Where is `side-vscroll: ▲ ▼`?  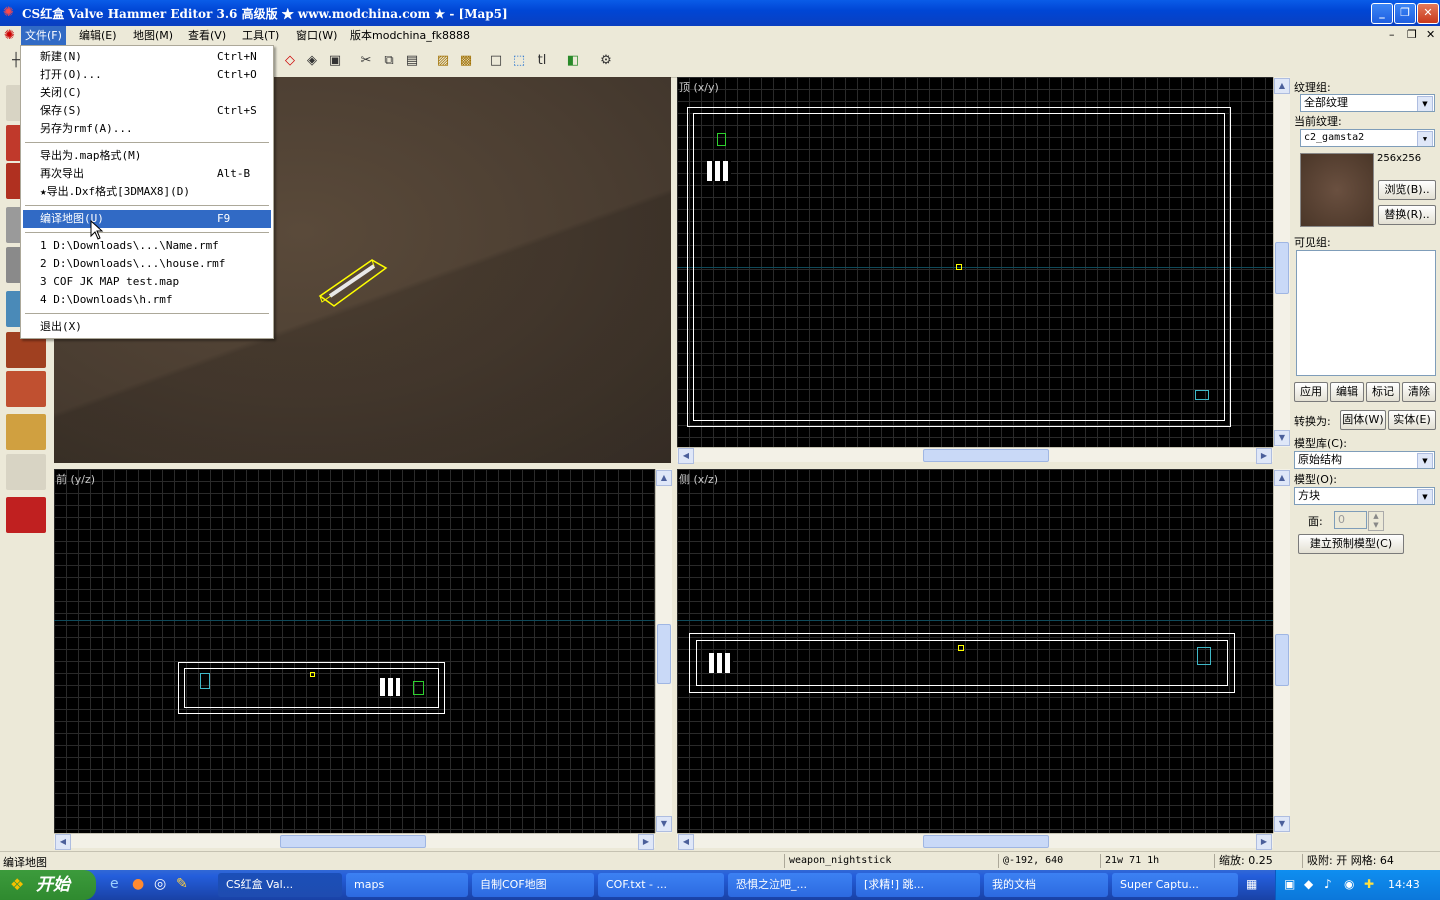 side-vscroll: ▲ ▼ is located at coordinates (1281, 651).